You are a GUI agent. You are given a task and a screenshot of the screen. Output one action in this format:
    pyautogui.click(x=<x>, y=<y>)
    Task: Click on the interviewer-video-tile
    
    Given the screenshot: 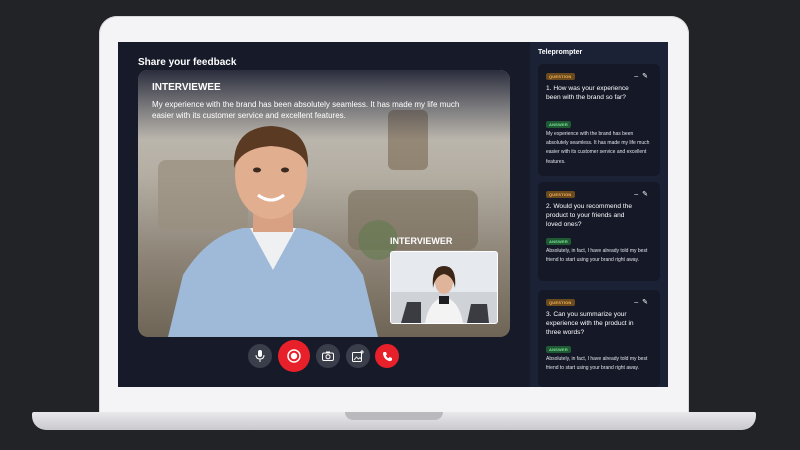 What is the action you would take?
    pyautogui.click(x=444, y=287)
    